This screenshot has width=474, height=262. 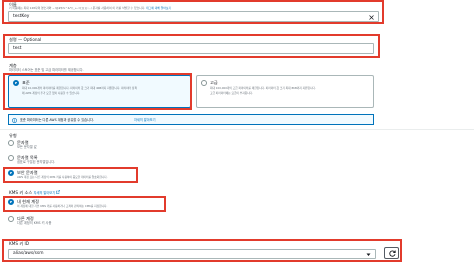 What do you see at coordinates (58, 192) in the screenshot?
I see `external-link-icon` at bounding box center [58, 192].